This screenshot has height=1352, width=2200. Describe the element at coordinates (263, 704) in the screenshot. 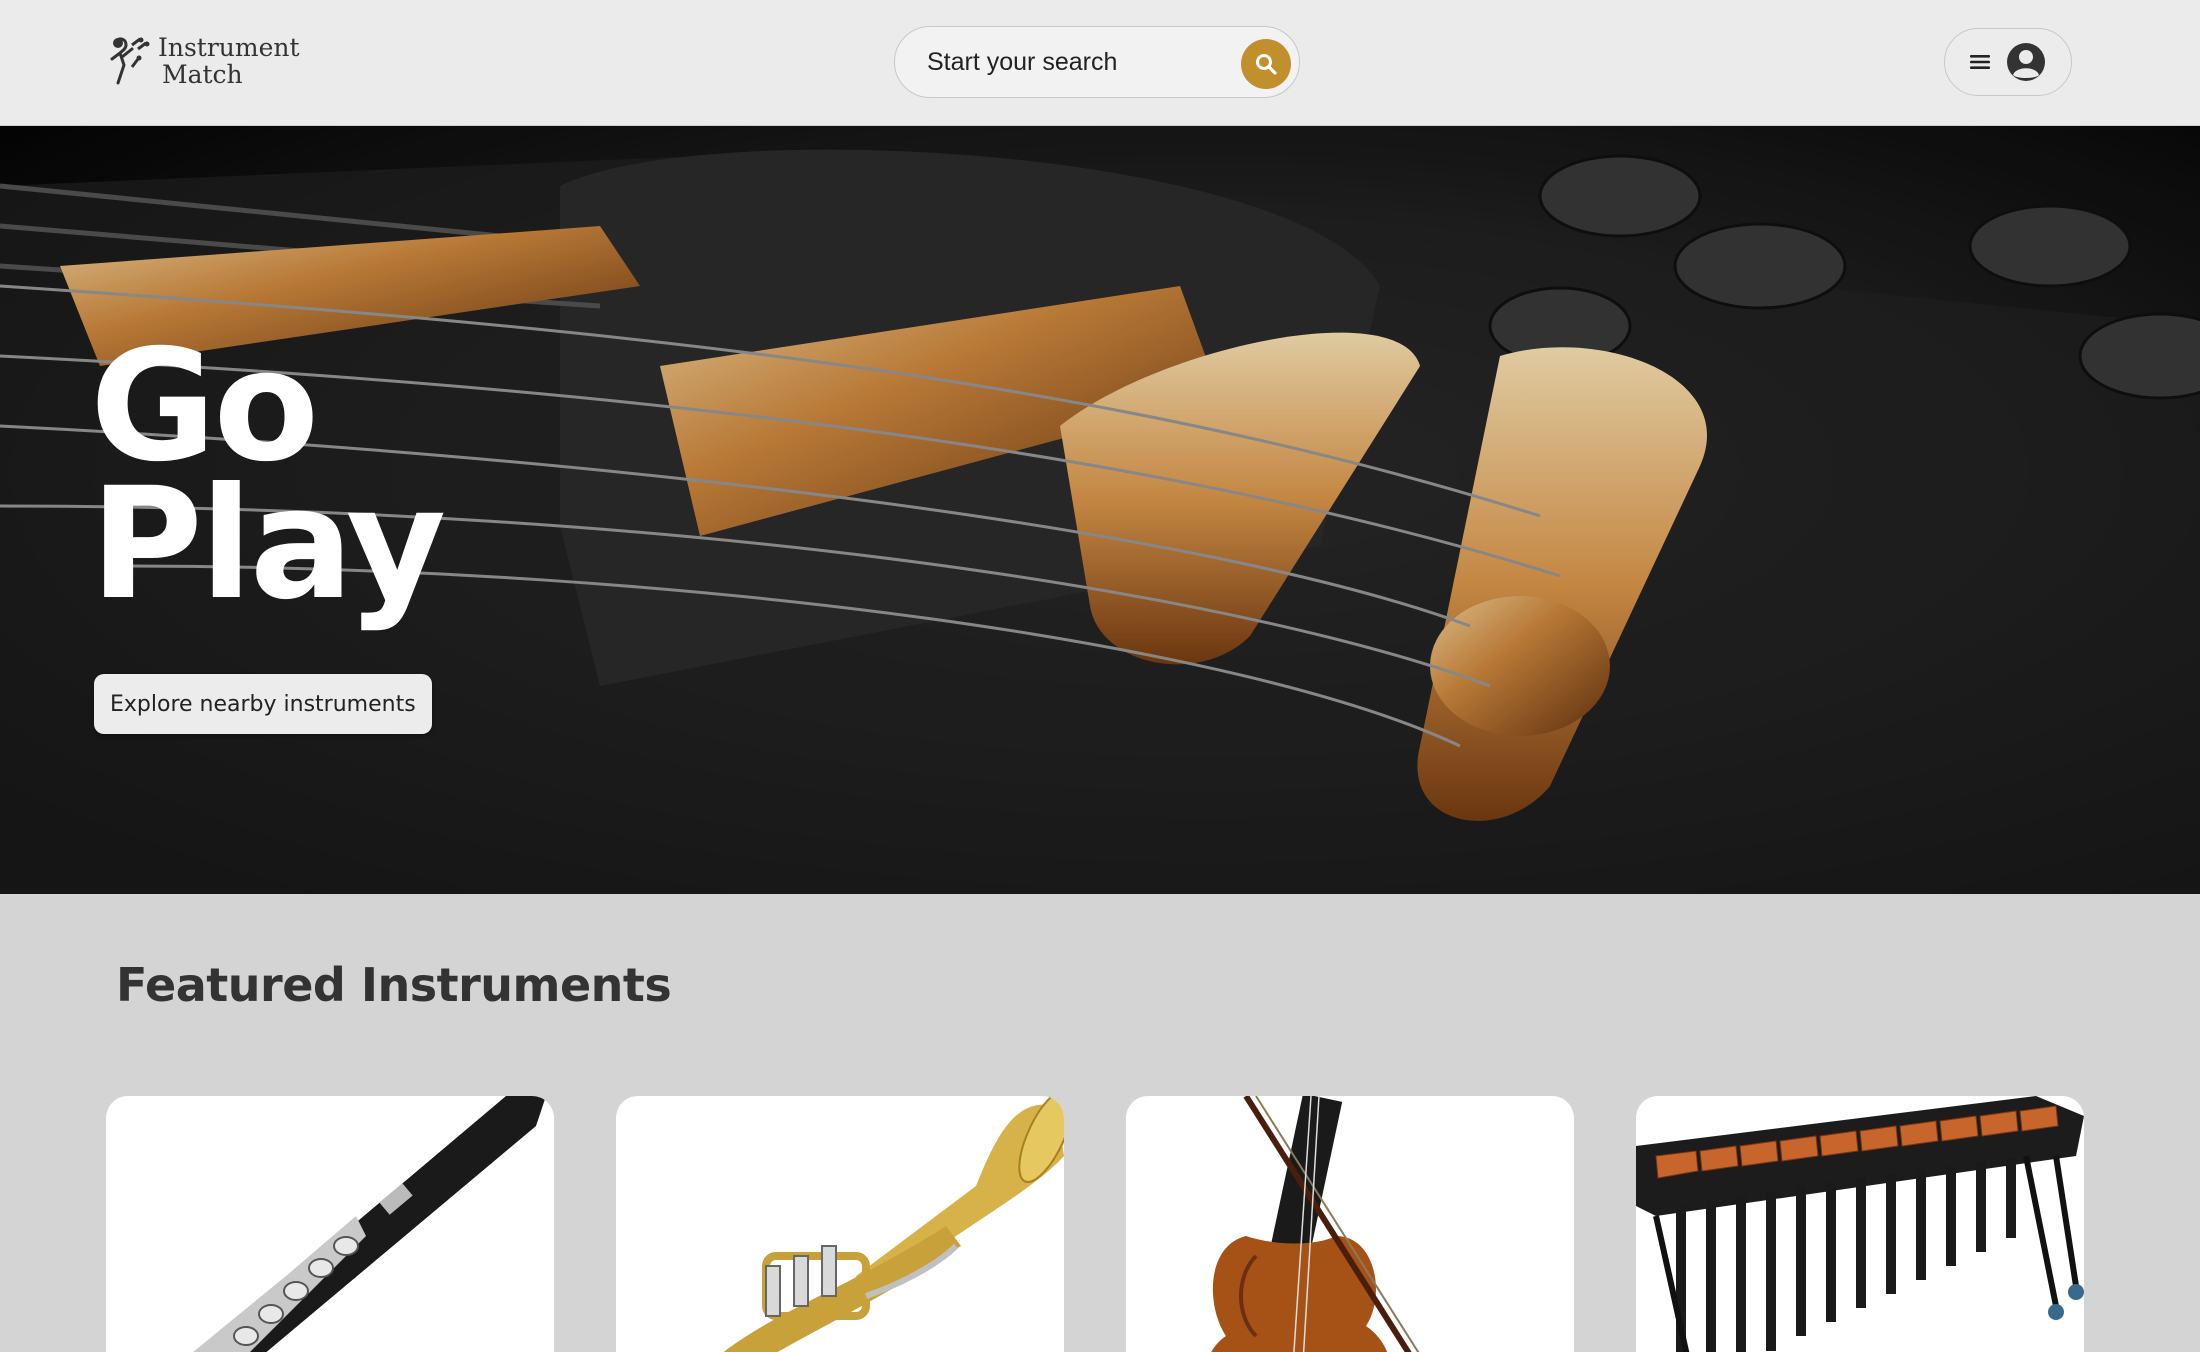

I see `explore-nearby-button: Explore nearby instruments` at that location.